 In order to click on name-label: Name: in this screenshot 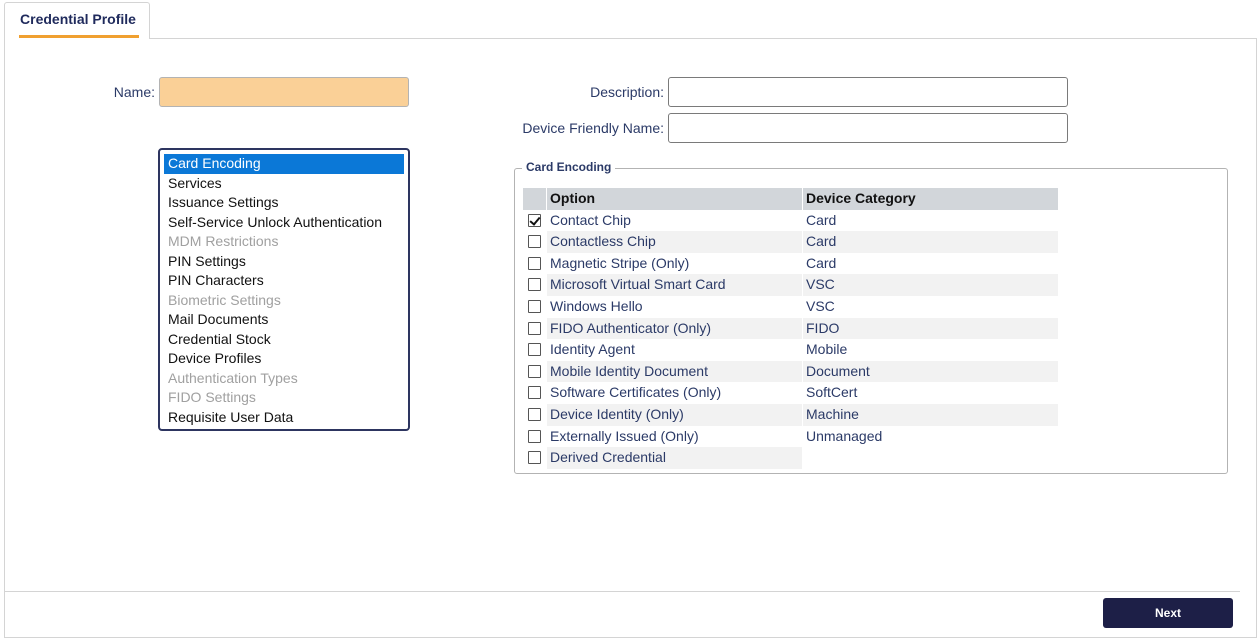, I will do `click(134, 92)`.